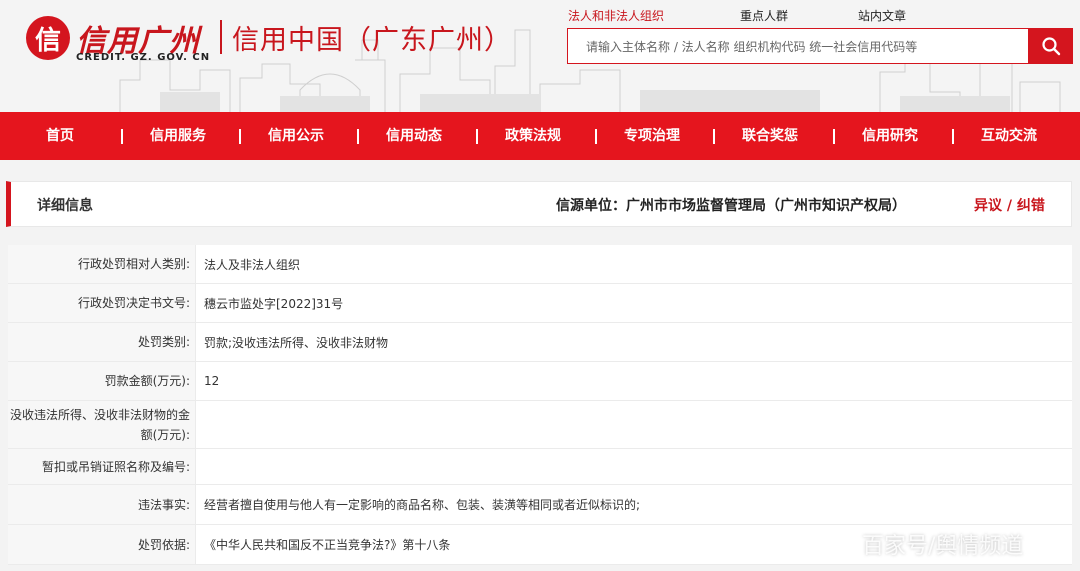  I want to click on watermark-text: 百家号/舆情频道, so click(943, 546).